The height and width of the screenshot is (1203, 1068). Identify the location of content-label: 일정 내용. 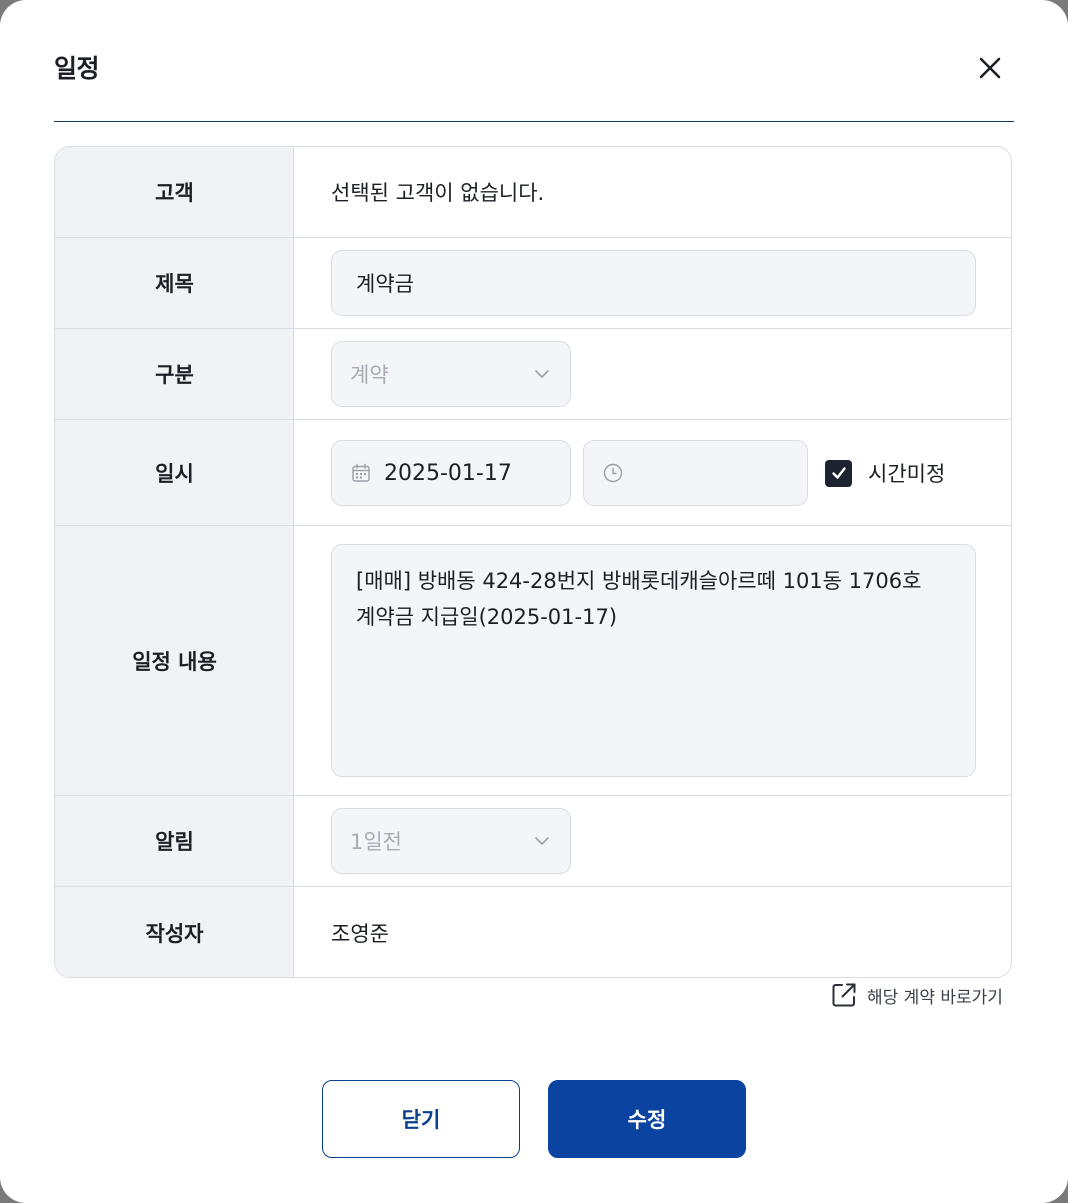
(174, 661).